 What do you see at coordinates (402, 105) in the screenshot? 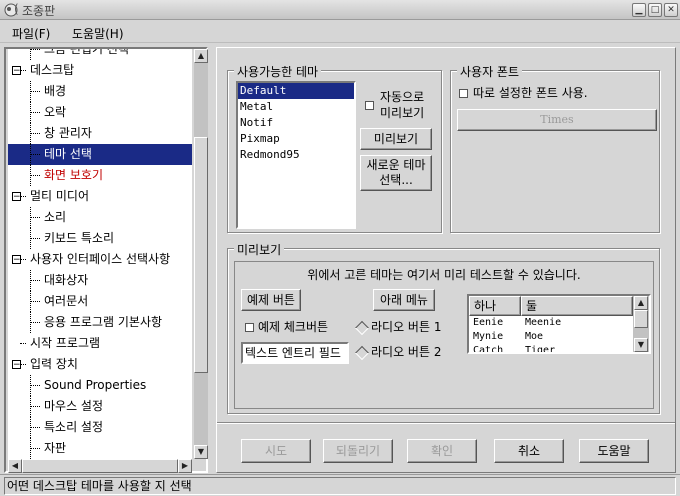
I see `auto-preview-label: 자동으로 미리보기` at bounding box center [402, 105].